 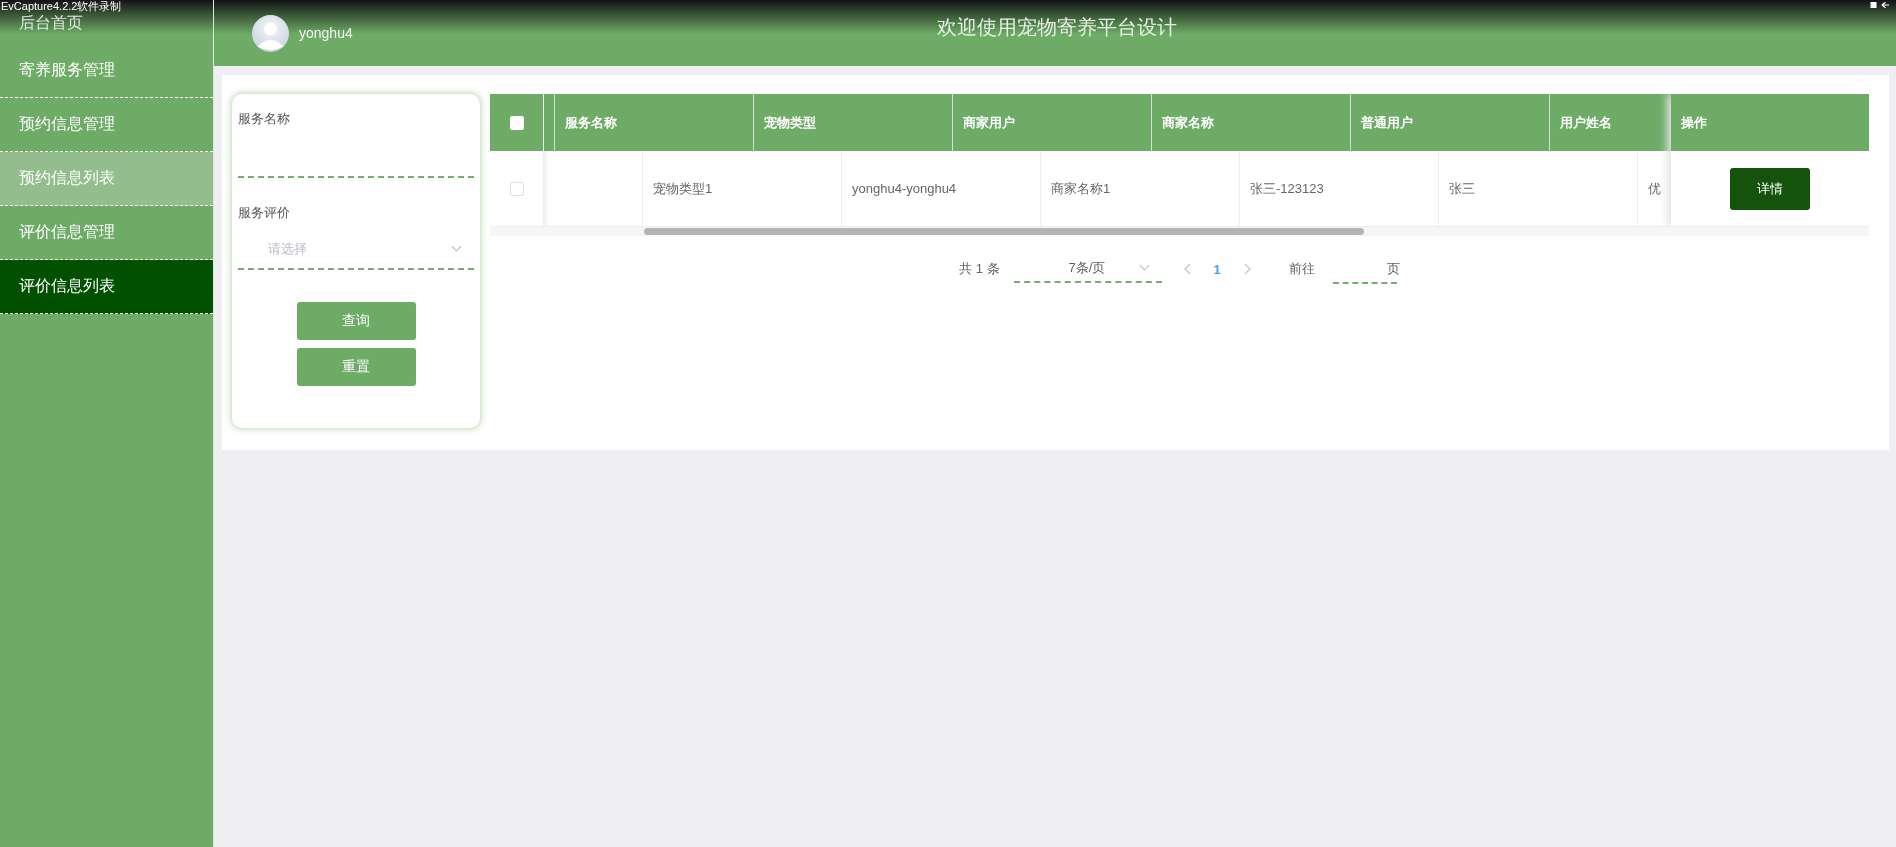 I want to click on column-header: 商家名称, so click(x=1251, y=122).